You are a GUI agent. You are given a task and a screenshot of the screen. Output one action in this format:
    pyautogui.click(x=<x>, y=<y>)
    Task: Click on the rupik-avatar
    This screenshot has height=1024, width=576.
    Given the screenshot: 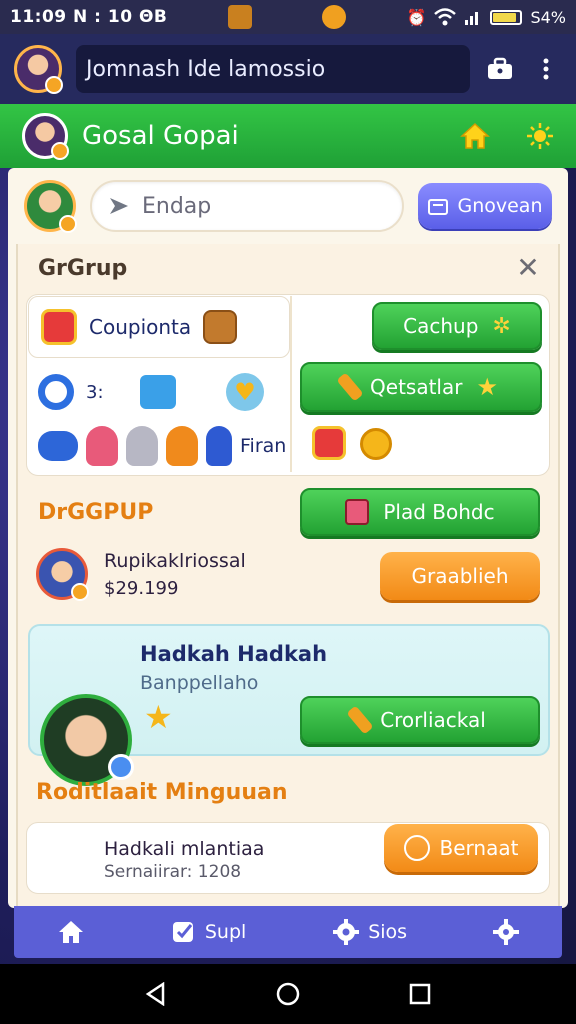 What is the action you would take?
    pyautogui.click(x=62, y=574)
    